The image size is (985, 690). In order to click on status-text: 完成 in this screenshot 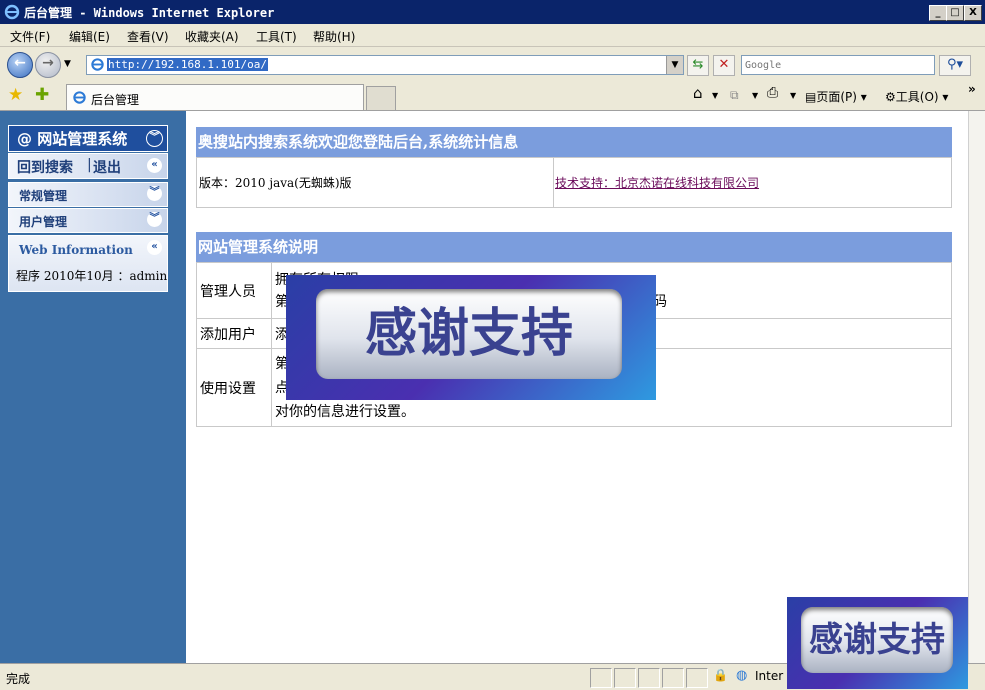, I will do `click(18, 679)`.